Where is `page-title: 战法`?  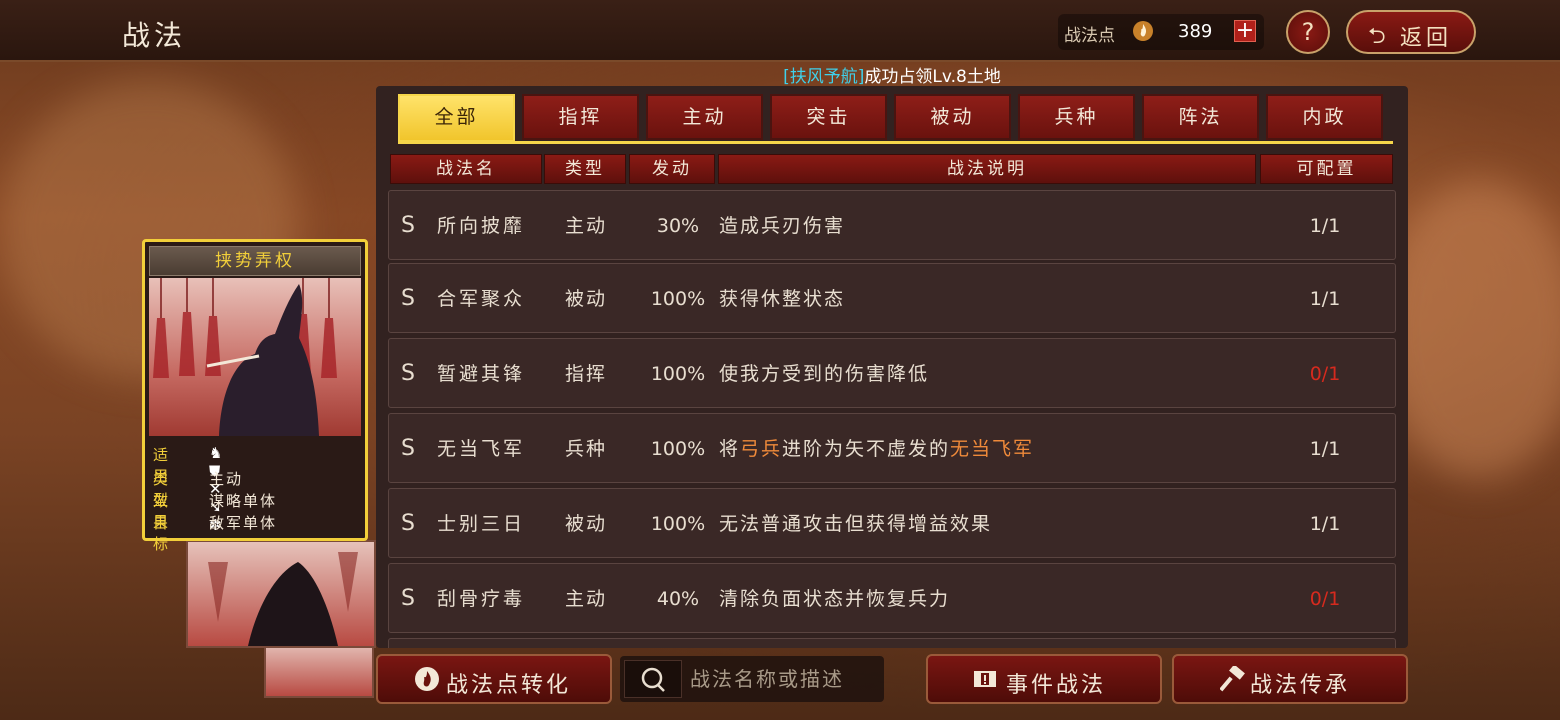
page-title: 战法 is located at coordinates (154, 35).